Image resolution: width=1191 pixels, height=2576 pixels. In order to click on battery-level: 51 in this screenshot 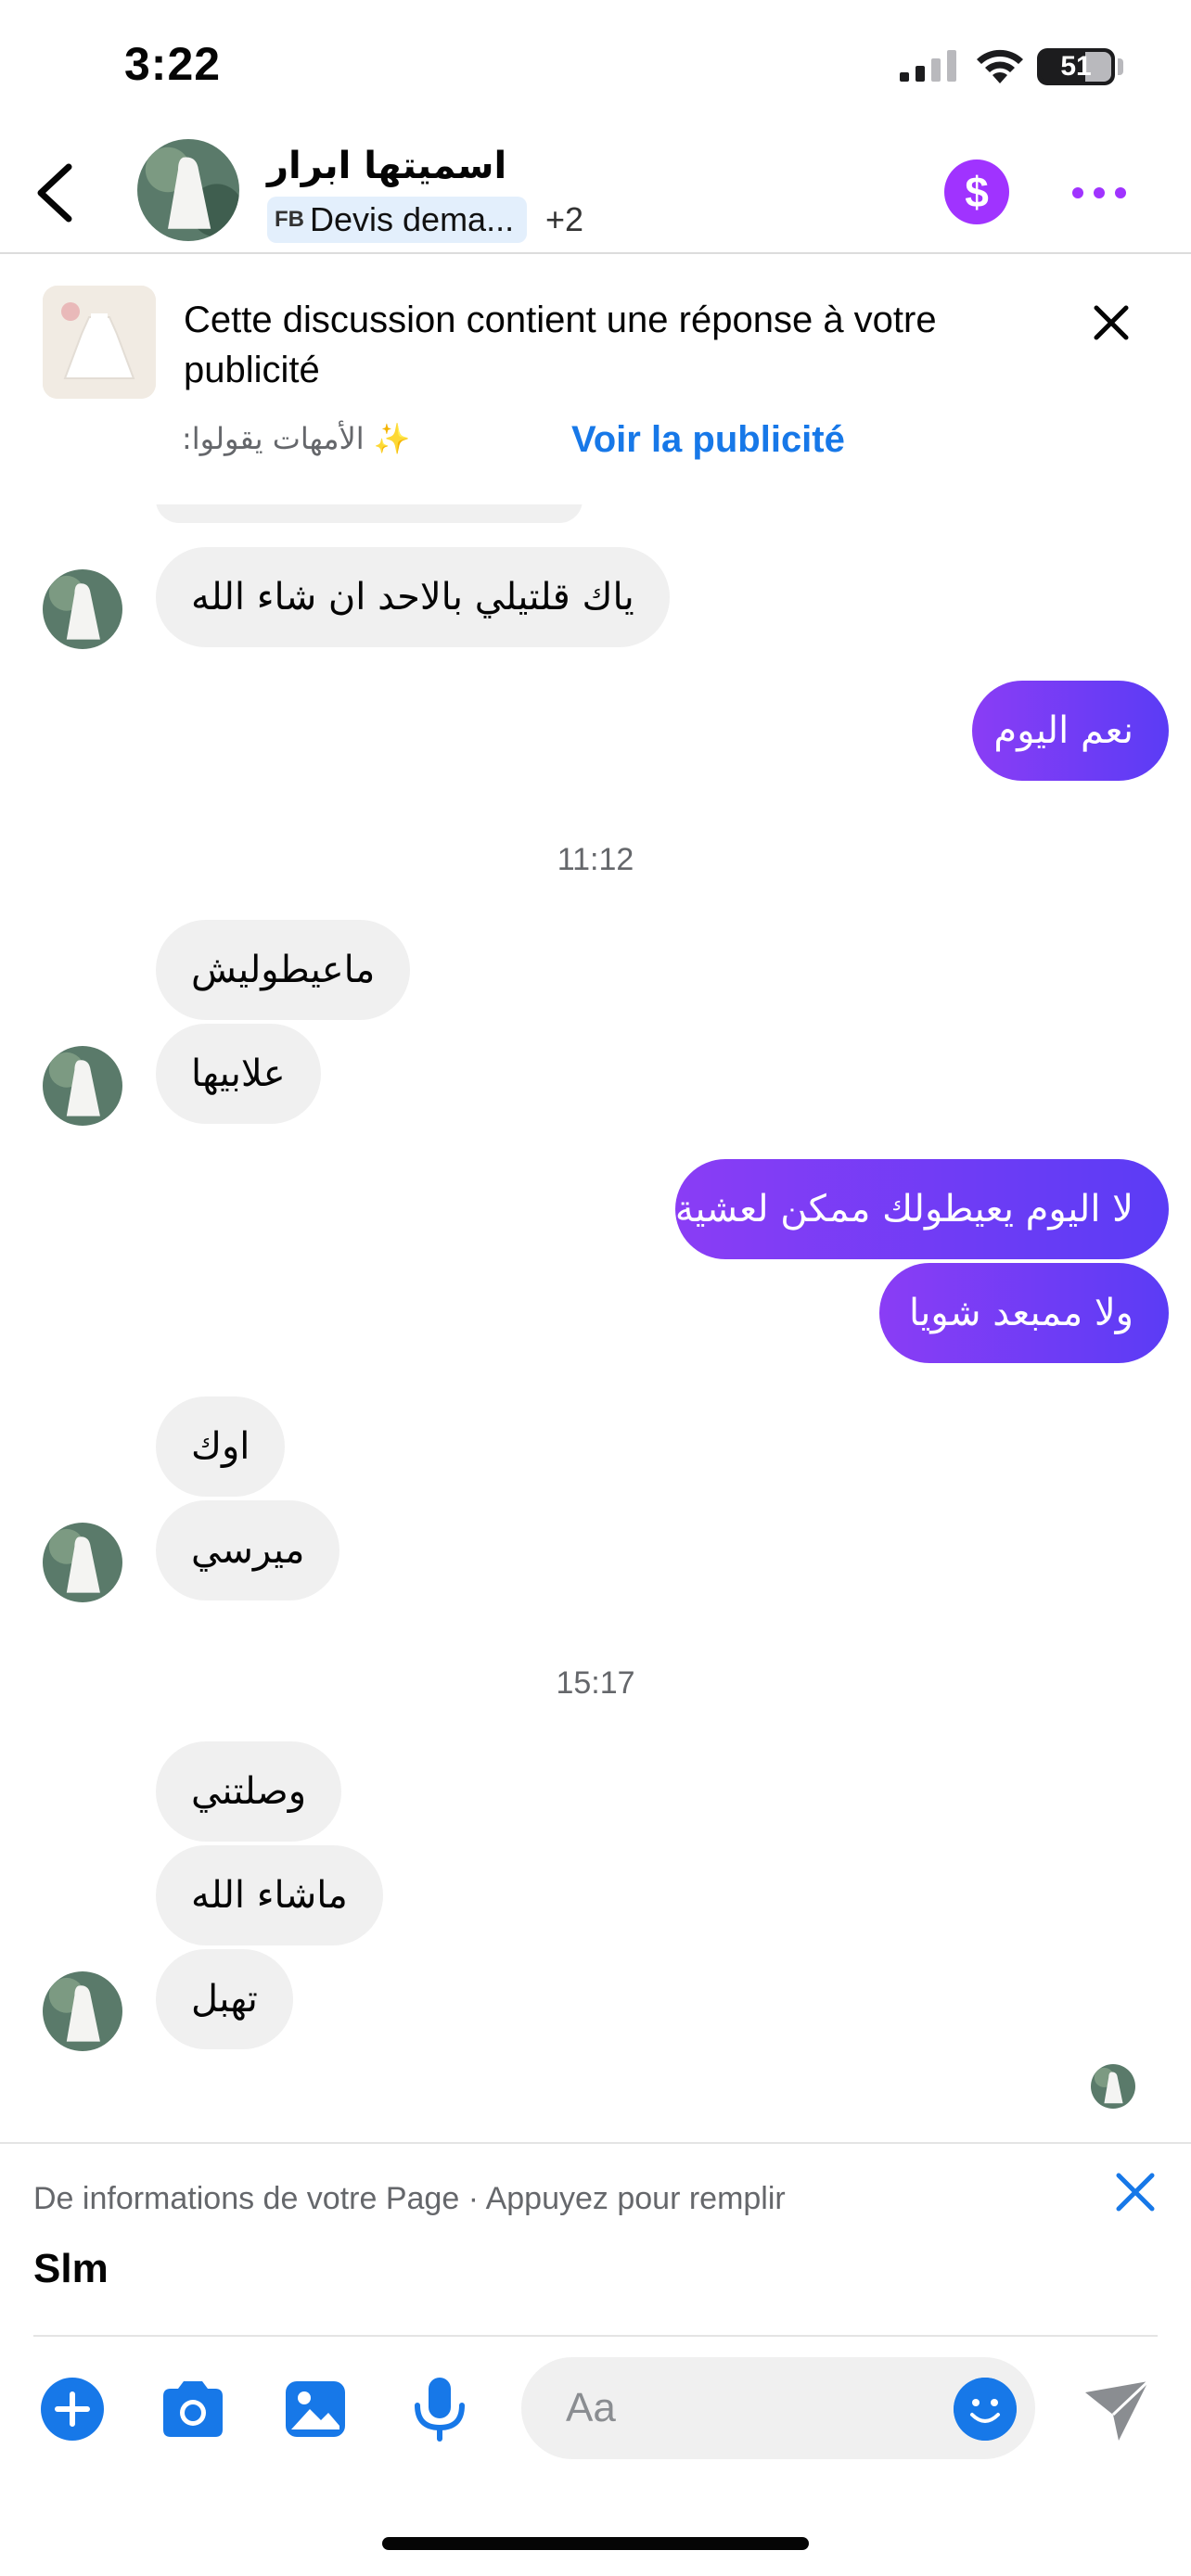, I will do `click(1076, 66)`.